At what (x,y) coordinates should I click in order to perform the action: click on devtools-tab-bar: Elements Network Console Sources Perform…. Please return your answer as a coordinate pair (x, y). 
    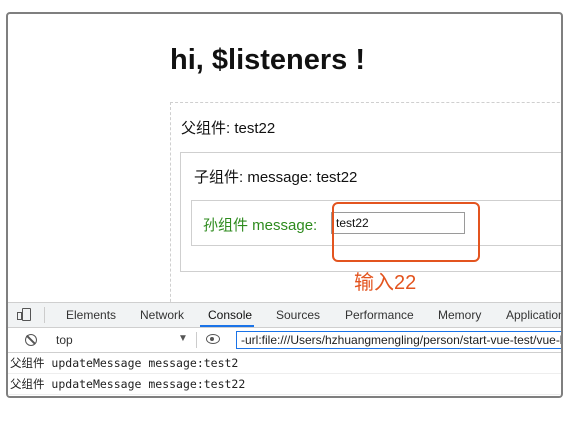
    Looking at the image, I should click on (284, 315).